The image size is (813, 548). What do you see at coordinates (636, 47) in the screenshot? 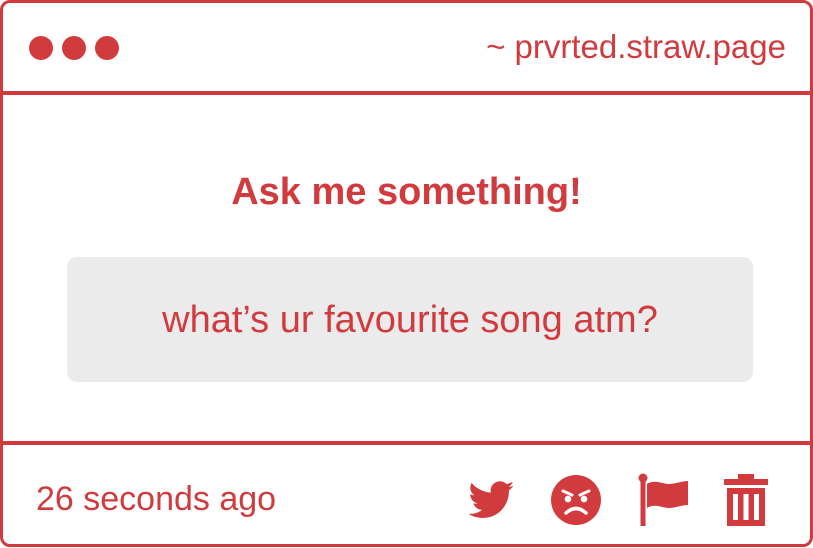
I see `page-url: ~ prvrted.straw.page` at bounding box center [636, 47].